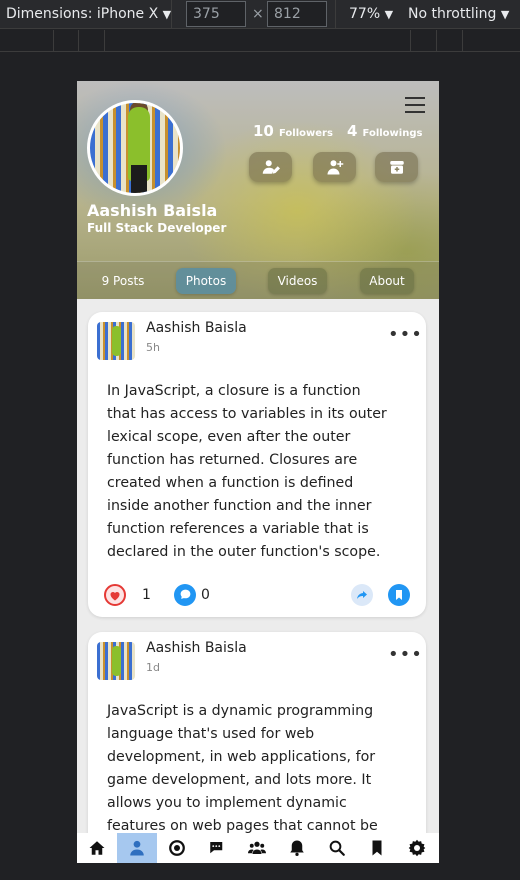 This screenshot has width=520, height=880. I want to click on throttle-select: No throttling ▼, so click(458, 14).